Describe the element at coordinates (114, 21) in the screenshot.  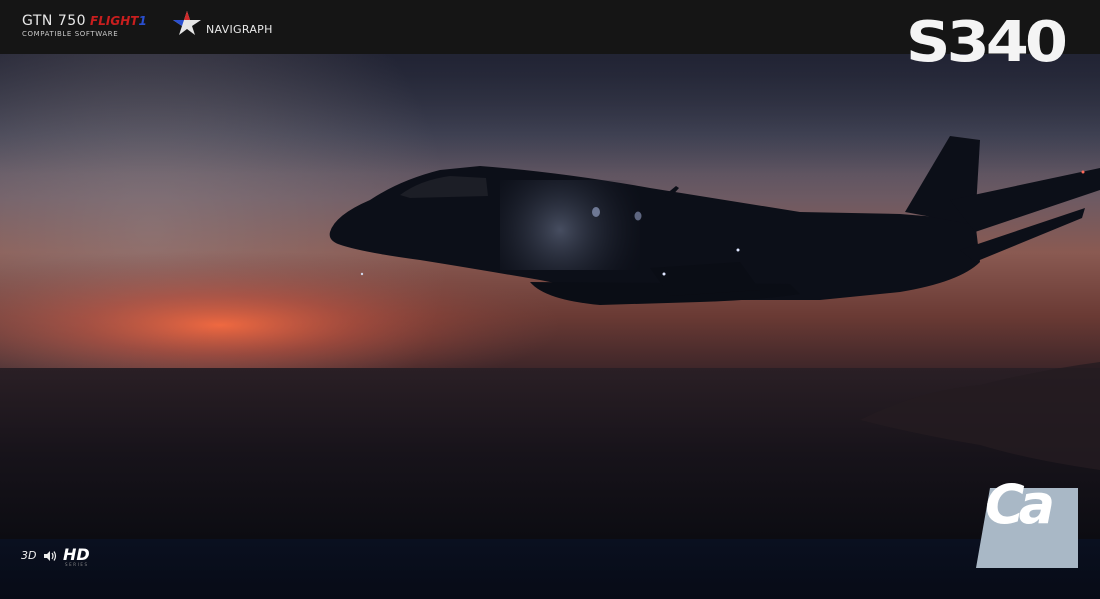
I see `flight1-label: FLIGHT` at that location.